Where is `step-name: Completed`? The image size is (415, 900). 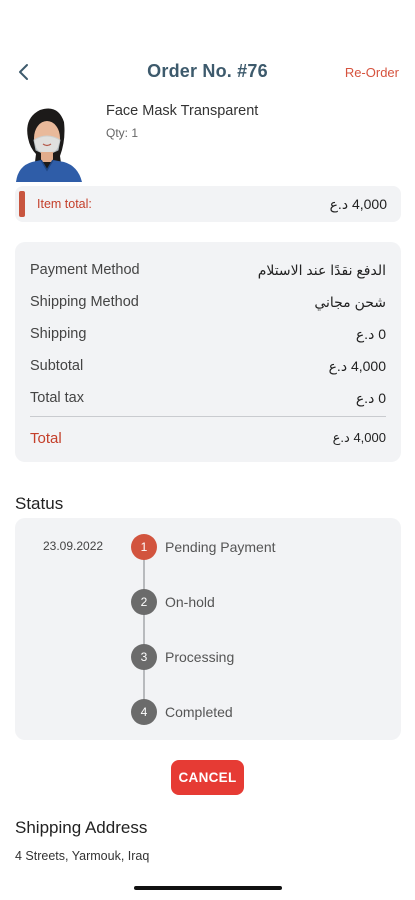
step-name: Completed is located at coordinates (199, 712).